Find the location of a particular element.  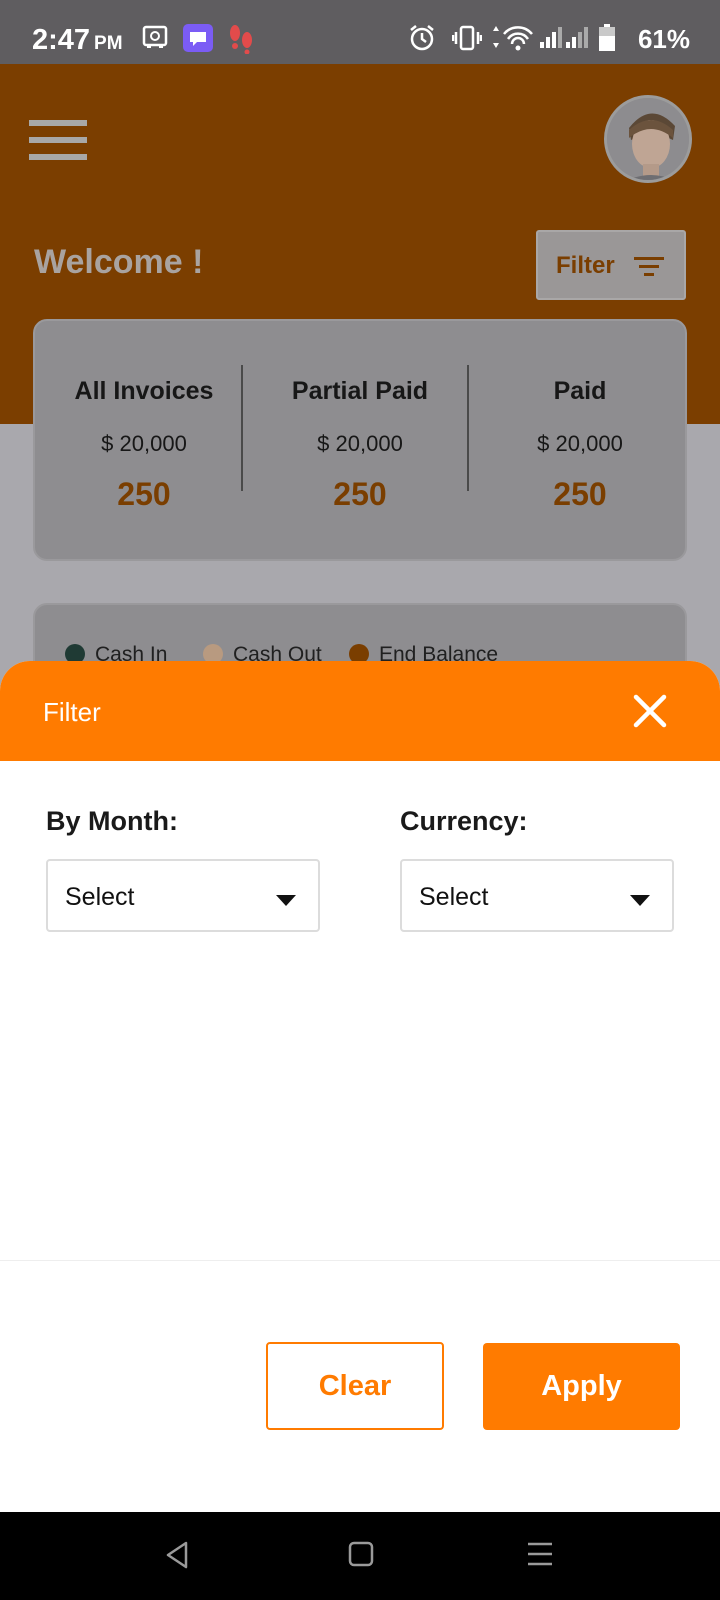

vault-app-icon is located at coordinates (155, 36).